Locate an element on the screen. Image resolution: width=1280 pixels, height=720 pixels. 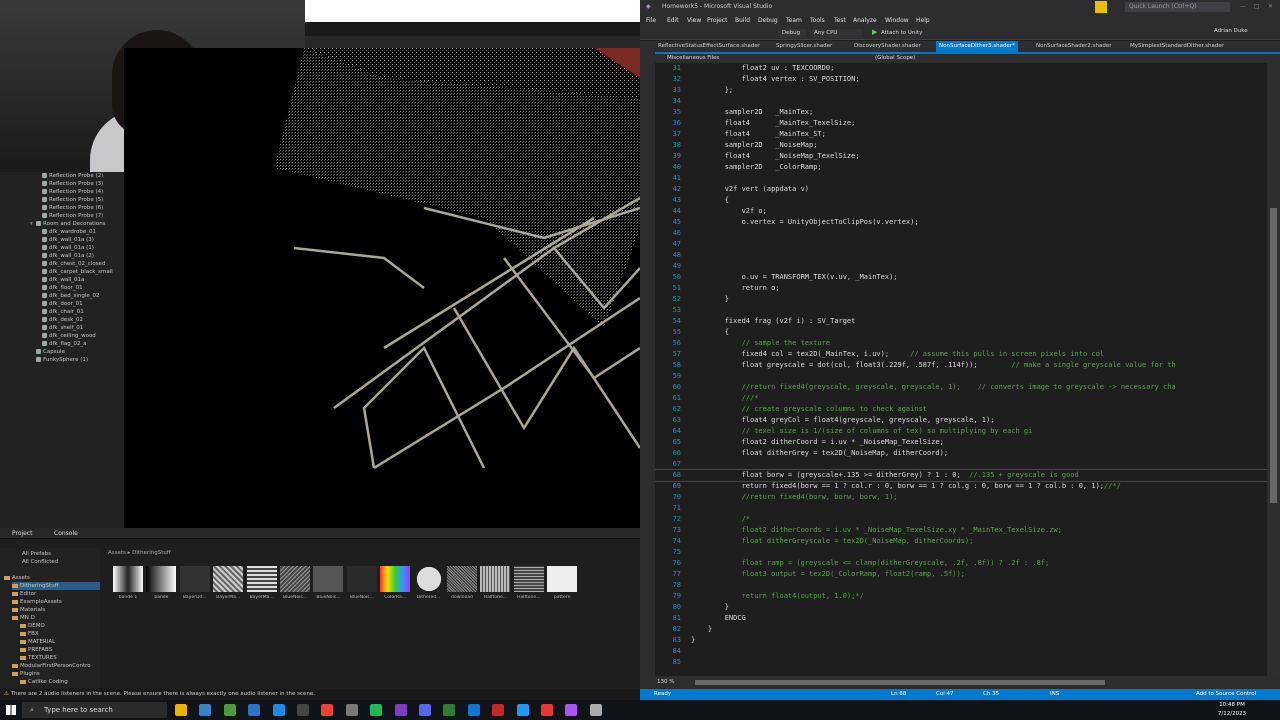
hierarchy-item: dfk_desk_02 is located at coordinates (59, 320).